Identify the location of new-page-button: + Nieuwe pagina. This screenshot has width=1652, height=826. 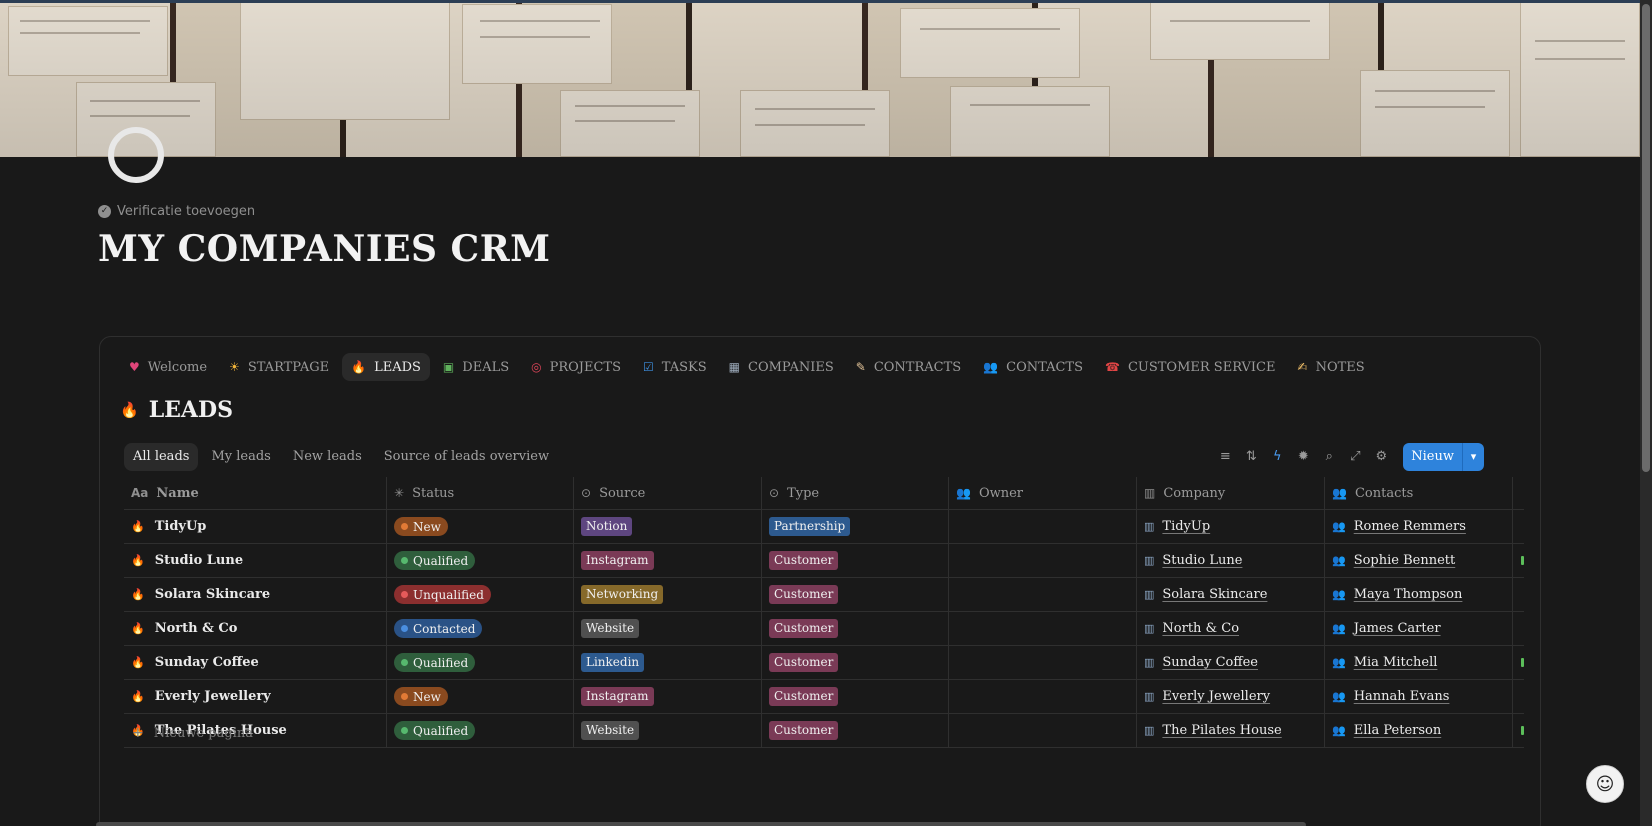
(188, 733).